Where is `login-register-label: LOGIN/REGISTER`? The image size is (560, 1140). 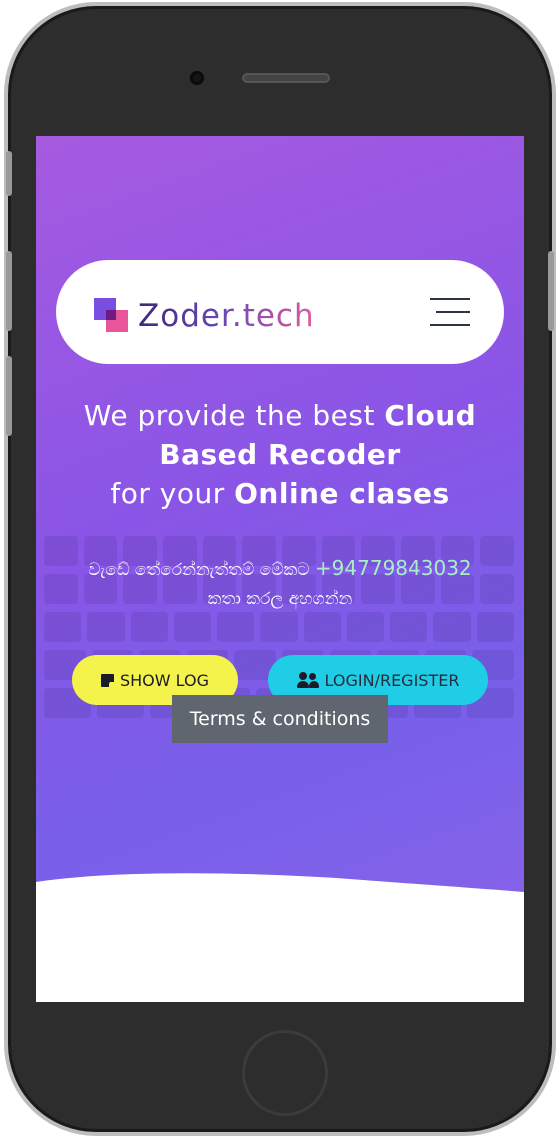 login-register-label: LOGIN/REGISTER is located at coordinates (392, 680).